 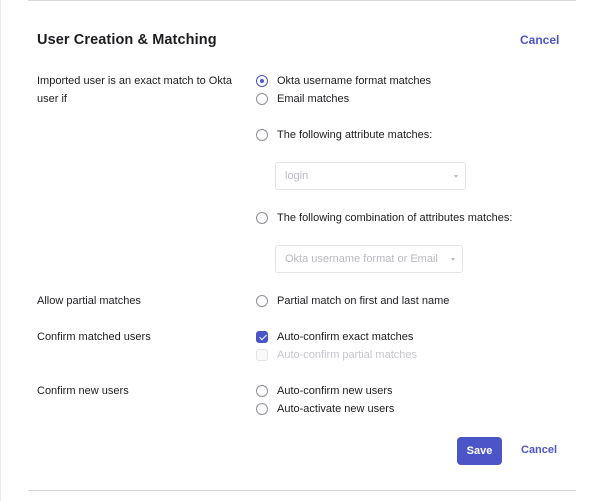 I want to click on checkbox-auto-activate-new: Auto-activate new users, so click(x=325, y=409).